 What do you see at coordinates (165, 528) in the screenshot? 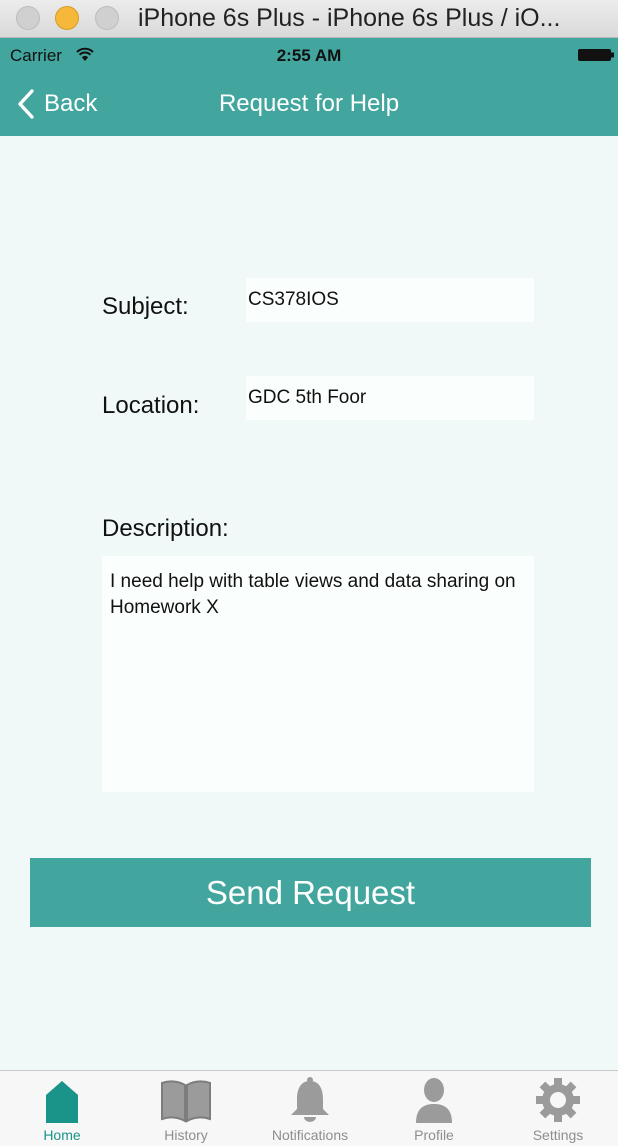
I see `description-label: Description:` at bounding box center [165, 528].